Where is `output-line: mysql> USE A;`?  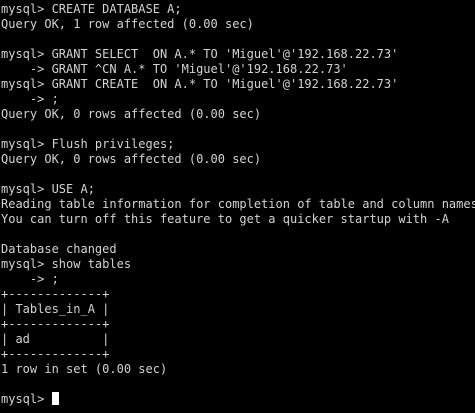 output-line: mysql> USE A; is located at coordinates (48, 189).